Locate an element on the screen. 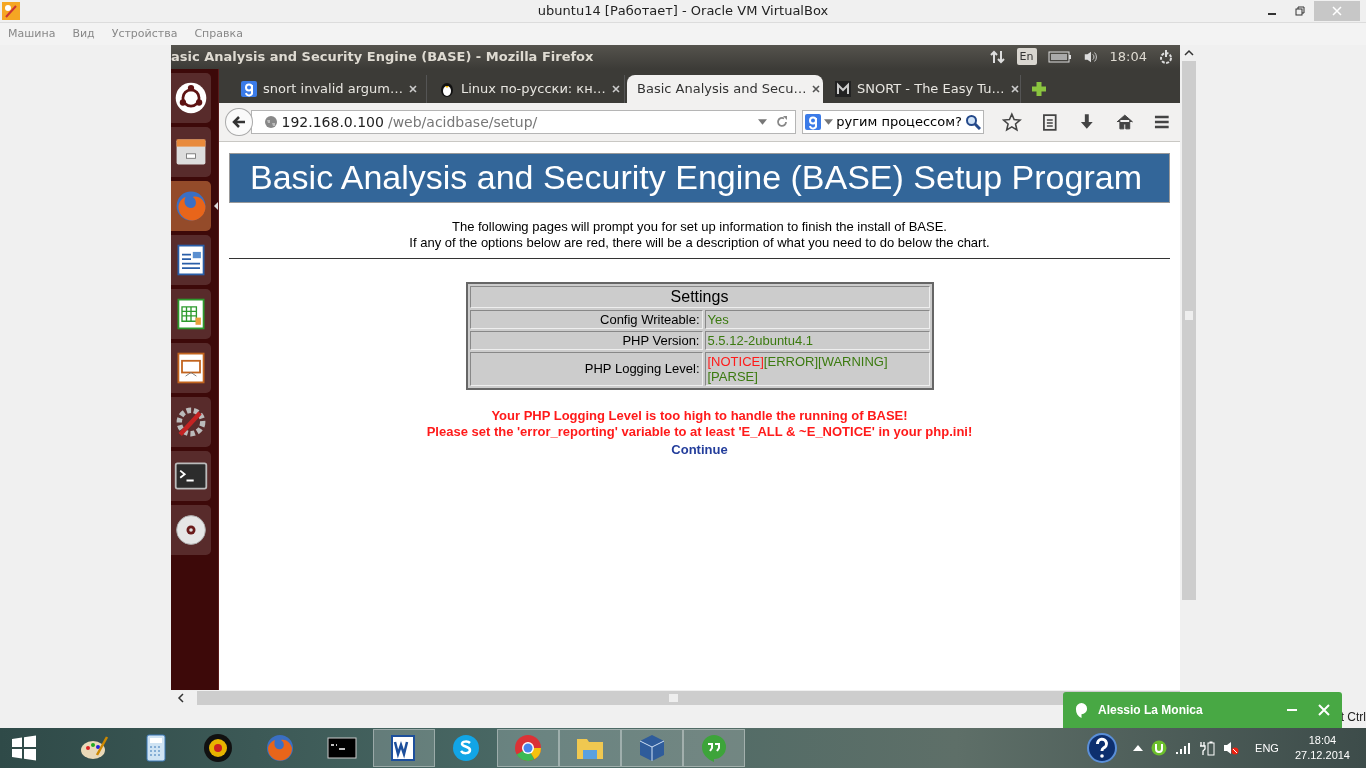 This screenshot has width=1366, height=768. arrow-left-icon is located at coordinates (238, 121).